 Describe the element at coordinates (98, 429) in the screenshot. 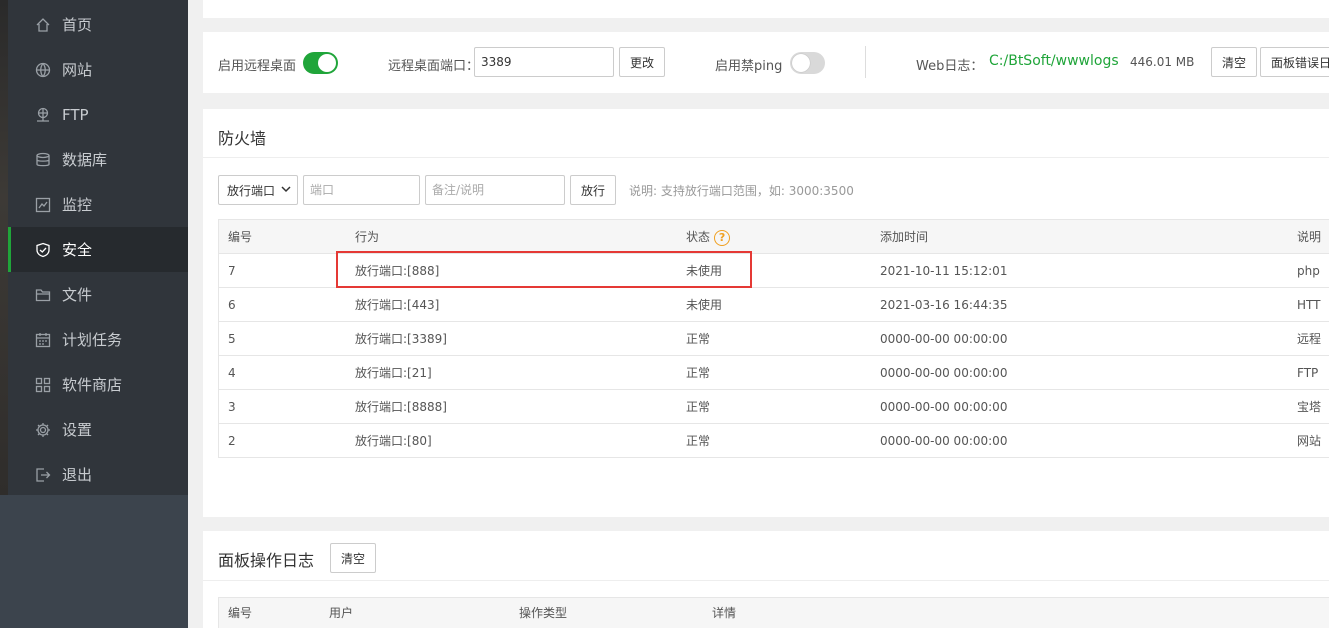

I see `sidebar-item-settings: 设置` at that location.